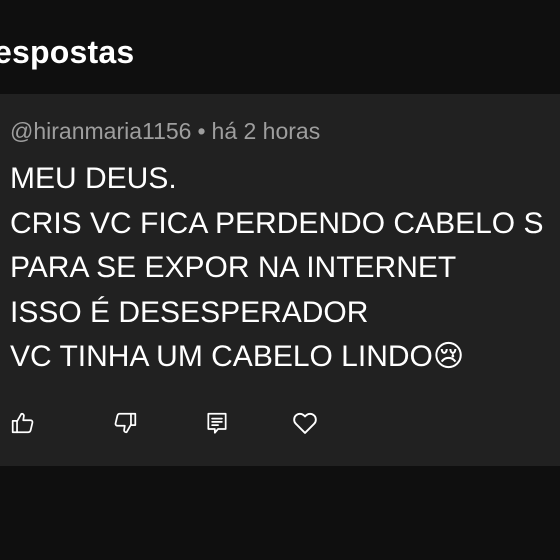 This screenshot has height=560, width=560. What do you see at coordinates (189, 312) in the screenshot?
I see `comment-line: ISSO É DESESPERADOR` at bounding box center [189, 312].